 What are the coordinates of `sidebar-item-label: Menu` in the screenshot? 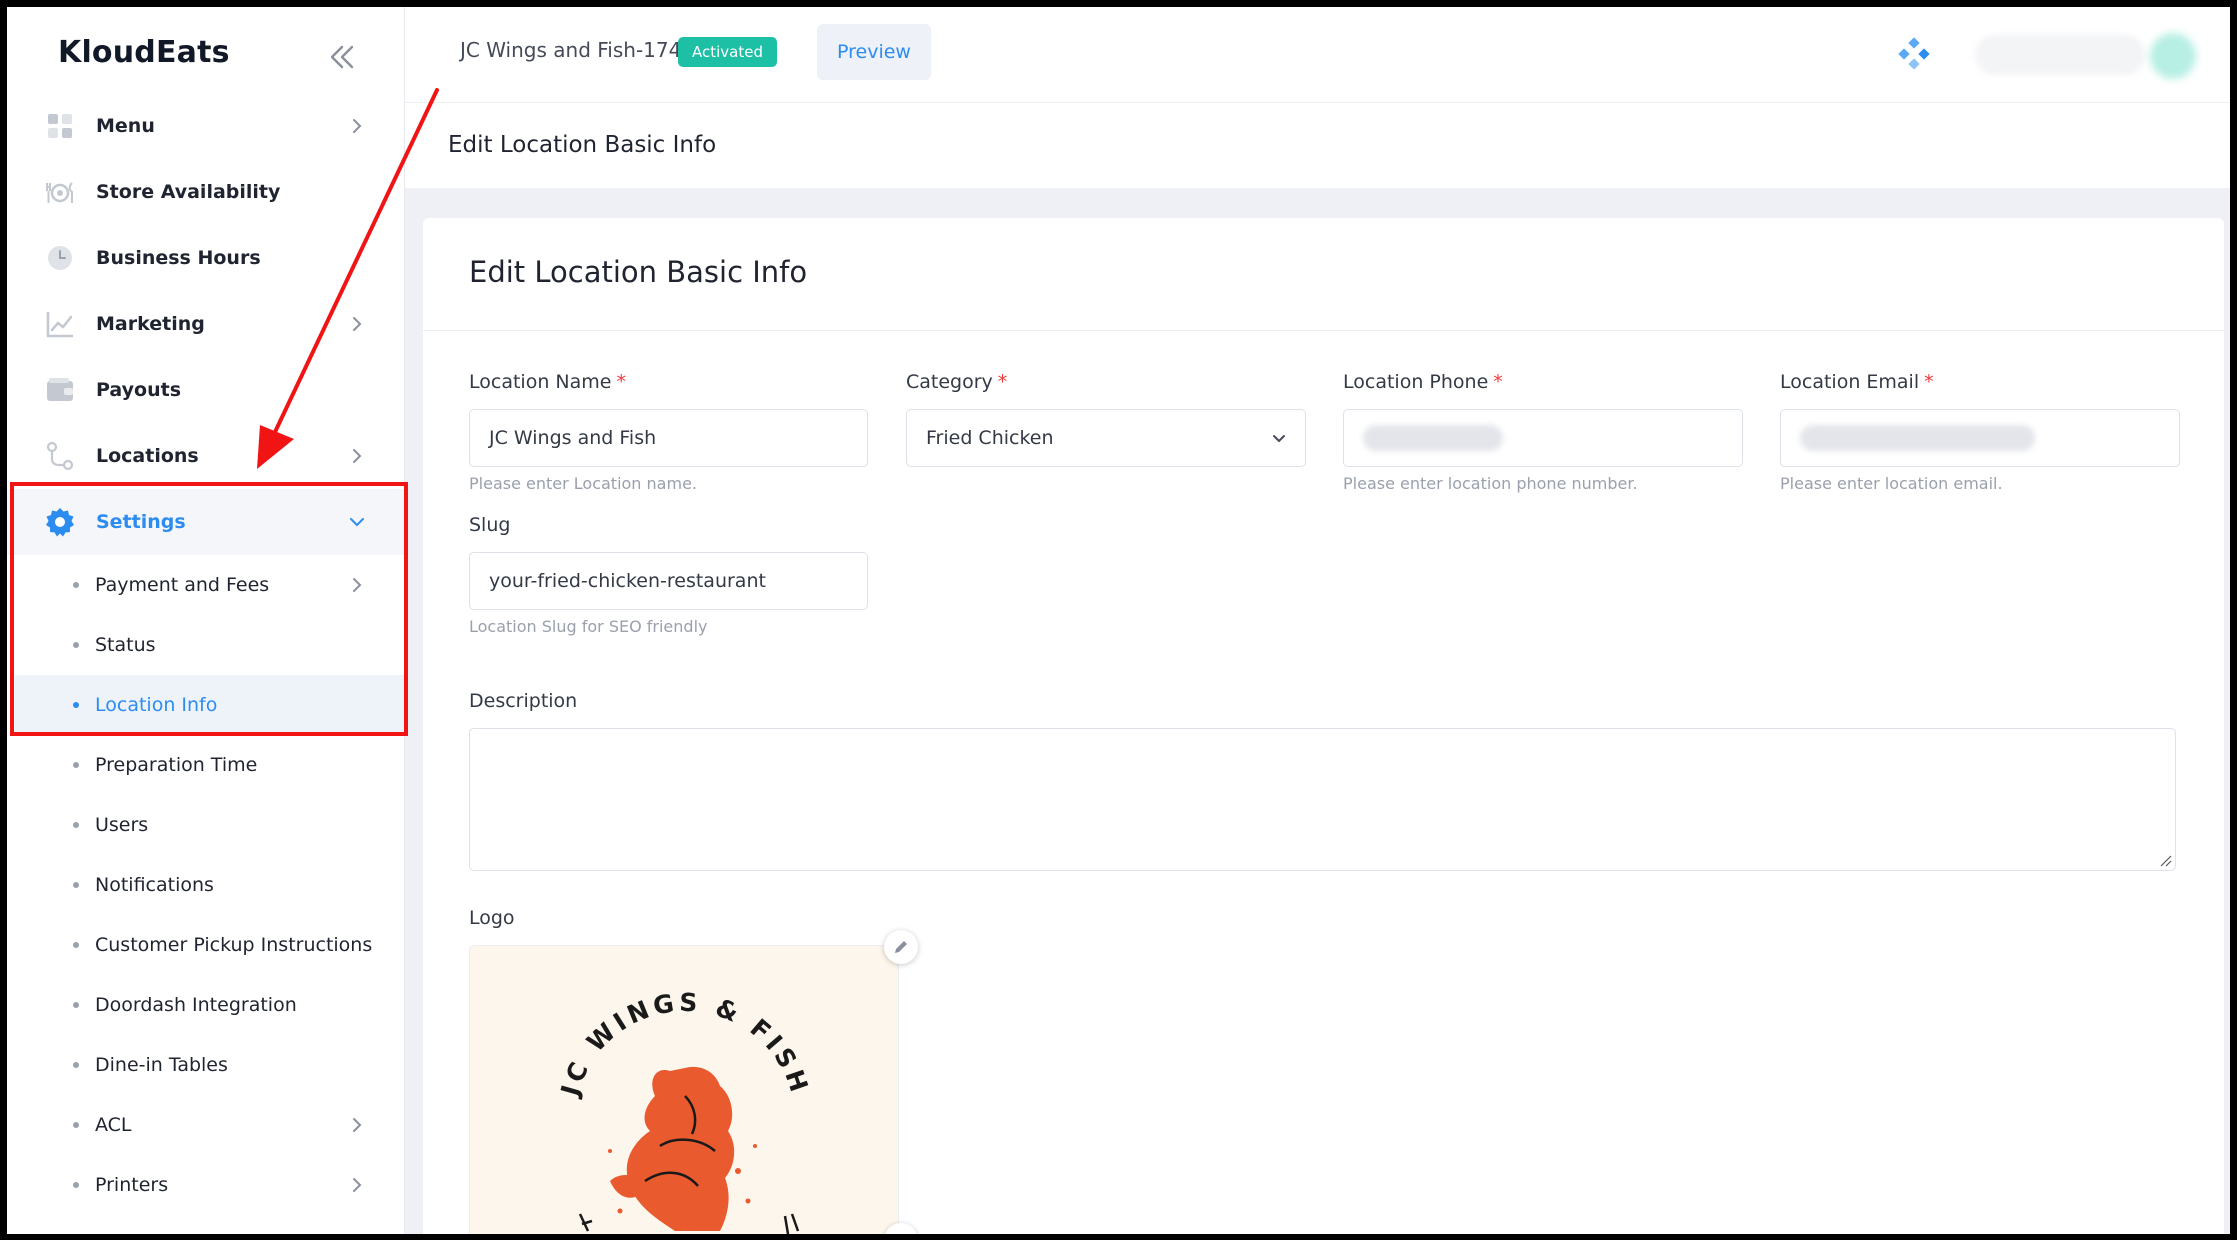 It's located at (125, 126).